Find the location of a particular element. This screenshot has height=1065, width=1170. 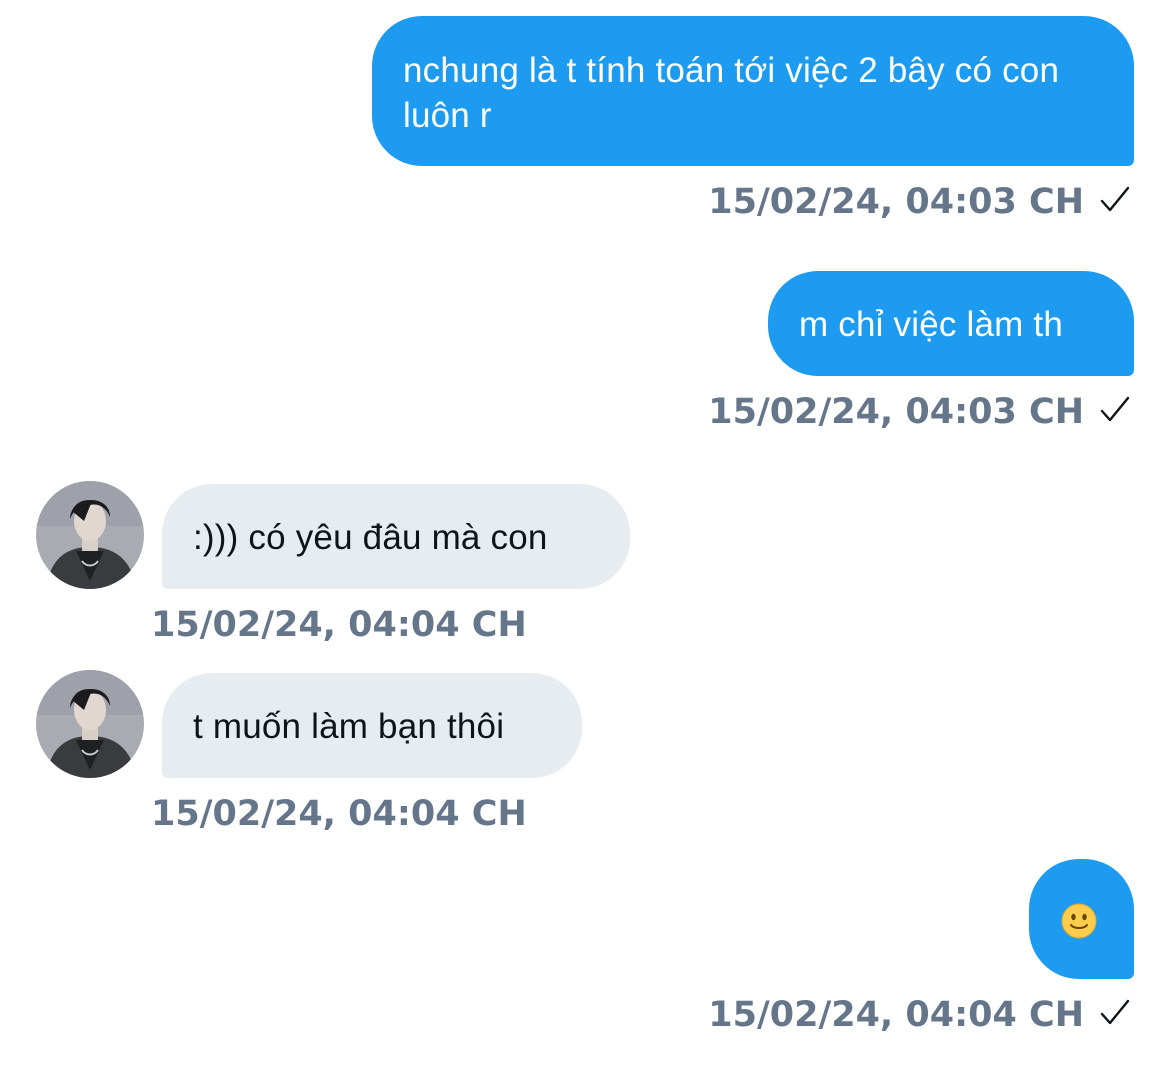

message-bubble-incoming: t muốn làm bạn thôi is located at coordinates (372, 725).